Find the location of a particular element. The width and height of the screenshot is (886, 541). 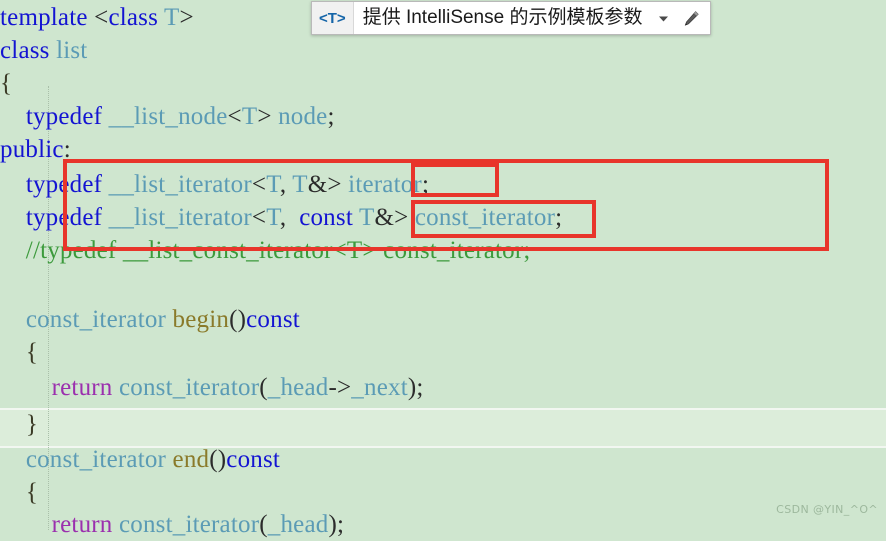

code-token: template is located at coordinates (47, 17).